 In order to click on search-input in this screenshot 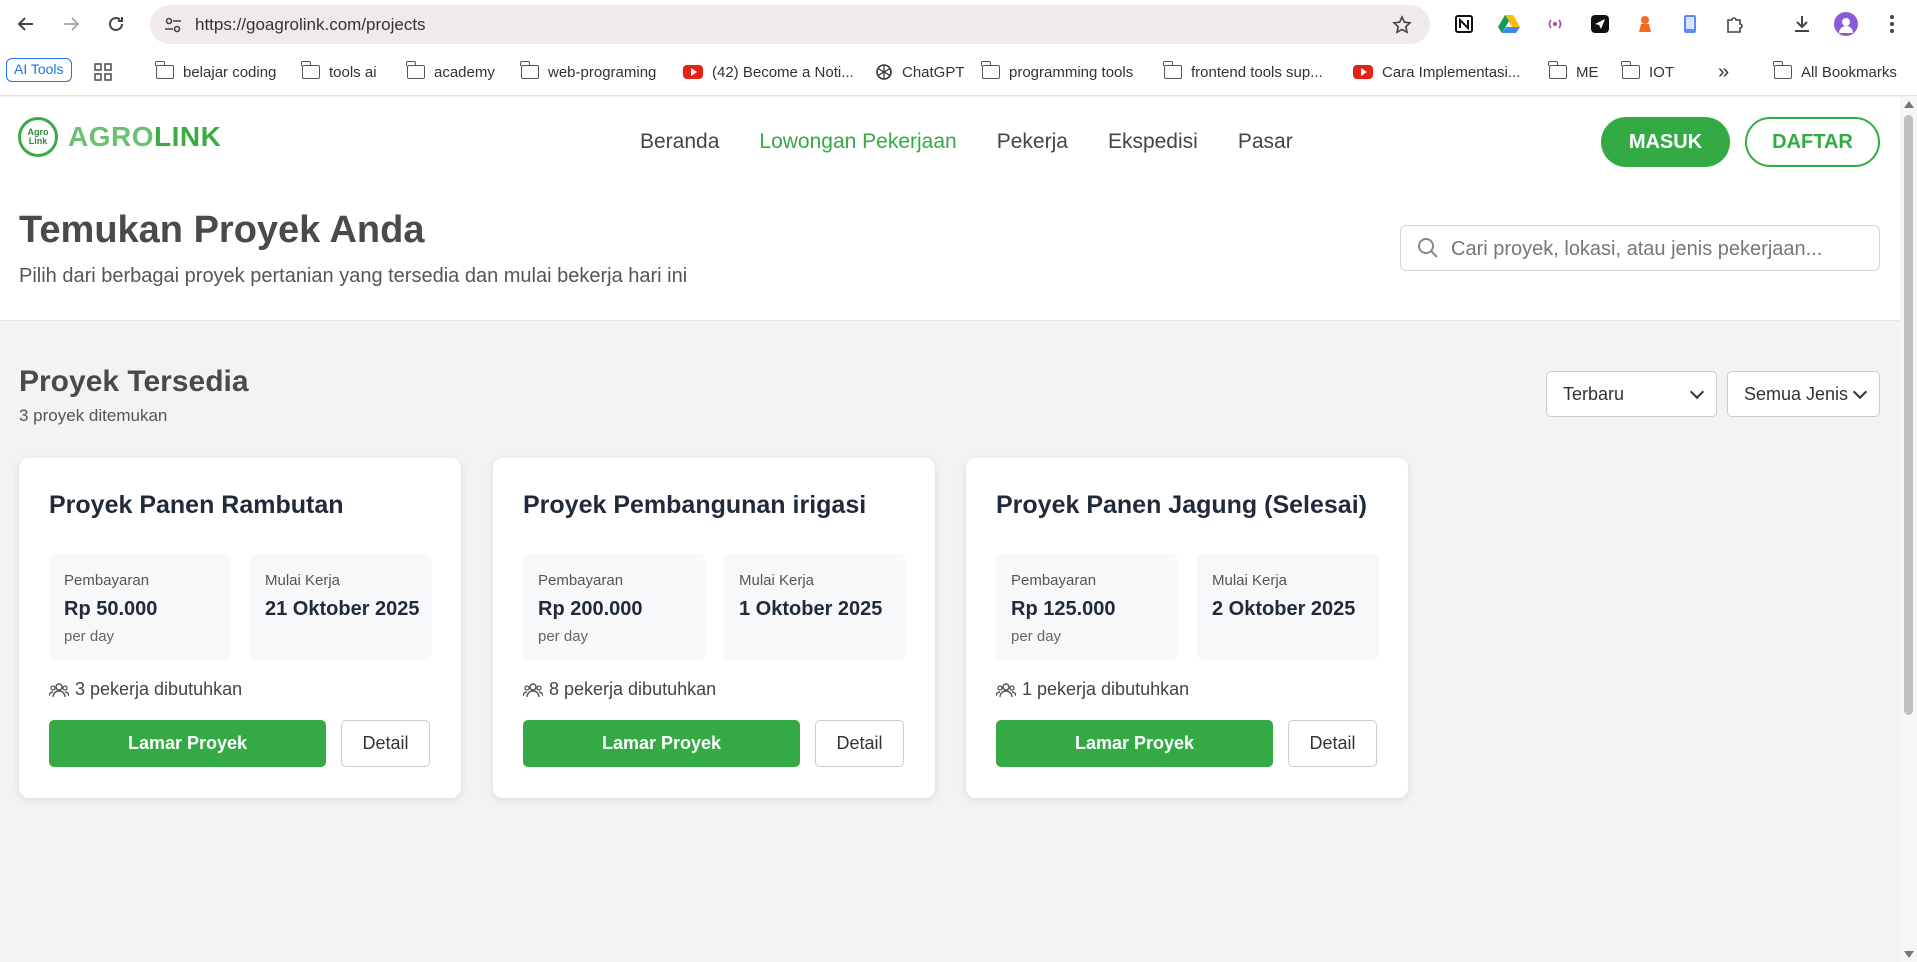, I will do `click(1656, 249)`.